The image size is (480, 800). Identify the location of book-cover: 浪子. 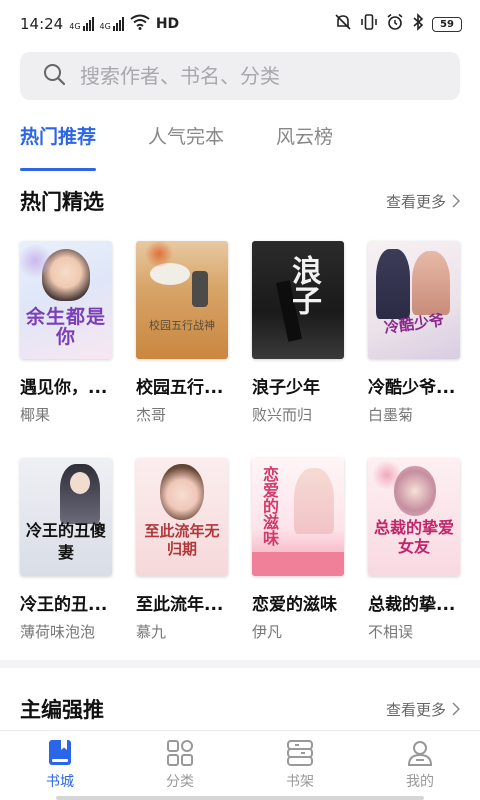
(298, 300).